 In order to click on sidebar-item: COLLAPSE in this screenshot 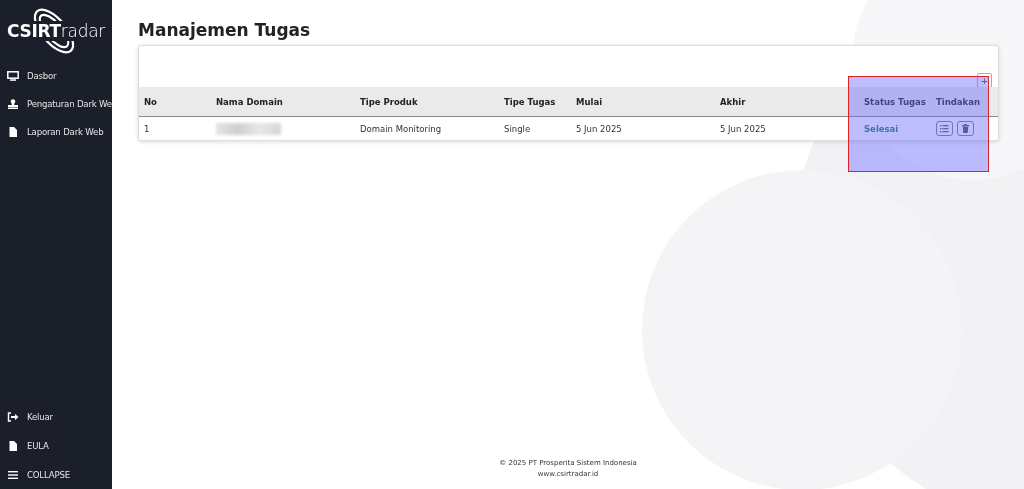, I will do `click(56, 474)`.